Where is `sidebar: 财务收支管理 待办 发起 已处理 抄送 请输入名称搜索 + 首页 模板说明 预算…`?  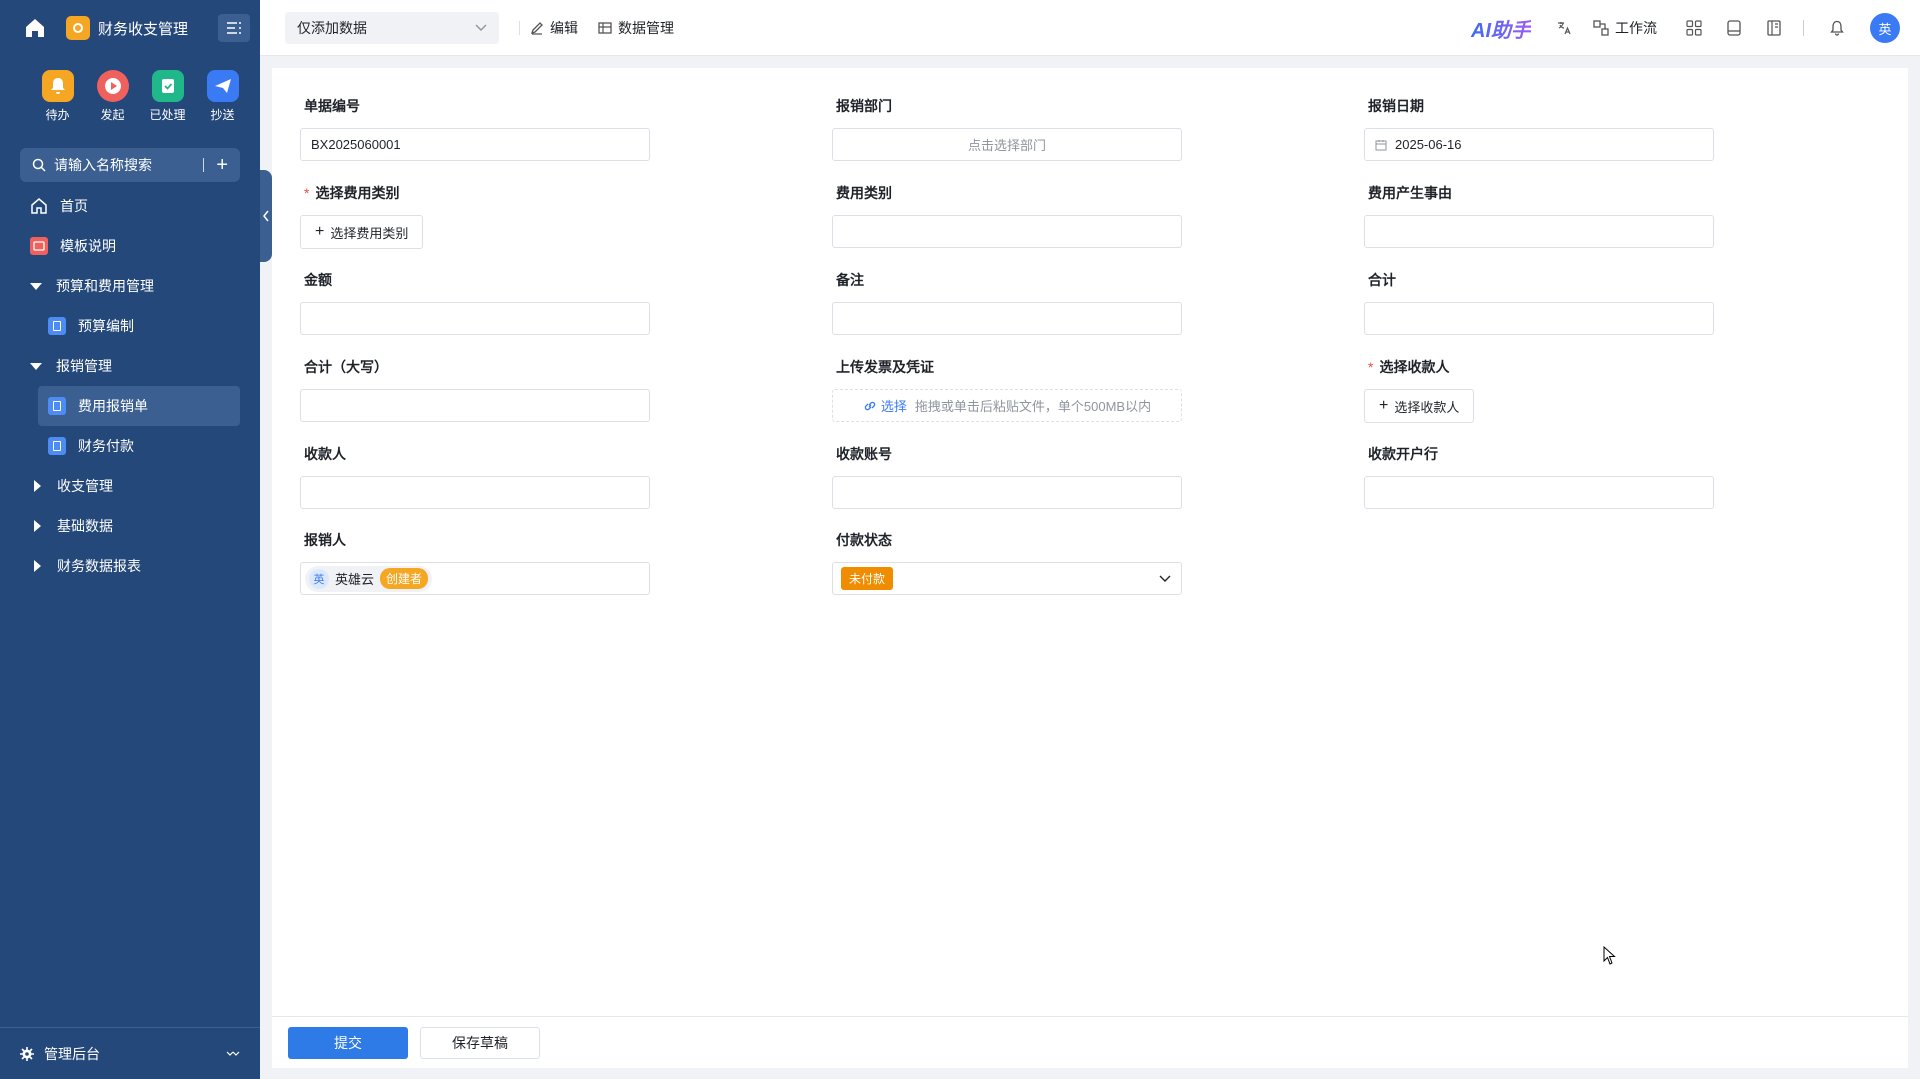 sidebar: 财务收支管理 待办 发起 已处理 抄送 请输入名称搜索 + 首页 模板说明 预算… is located at coordinates (130, 539).